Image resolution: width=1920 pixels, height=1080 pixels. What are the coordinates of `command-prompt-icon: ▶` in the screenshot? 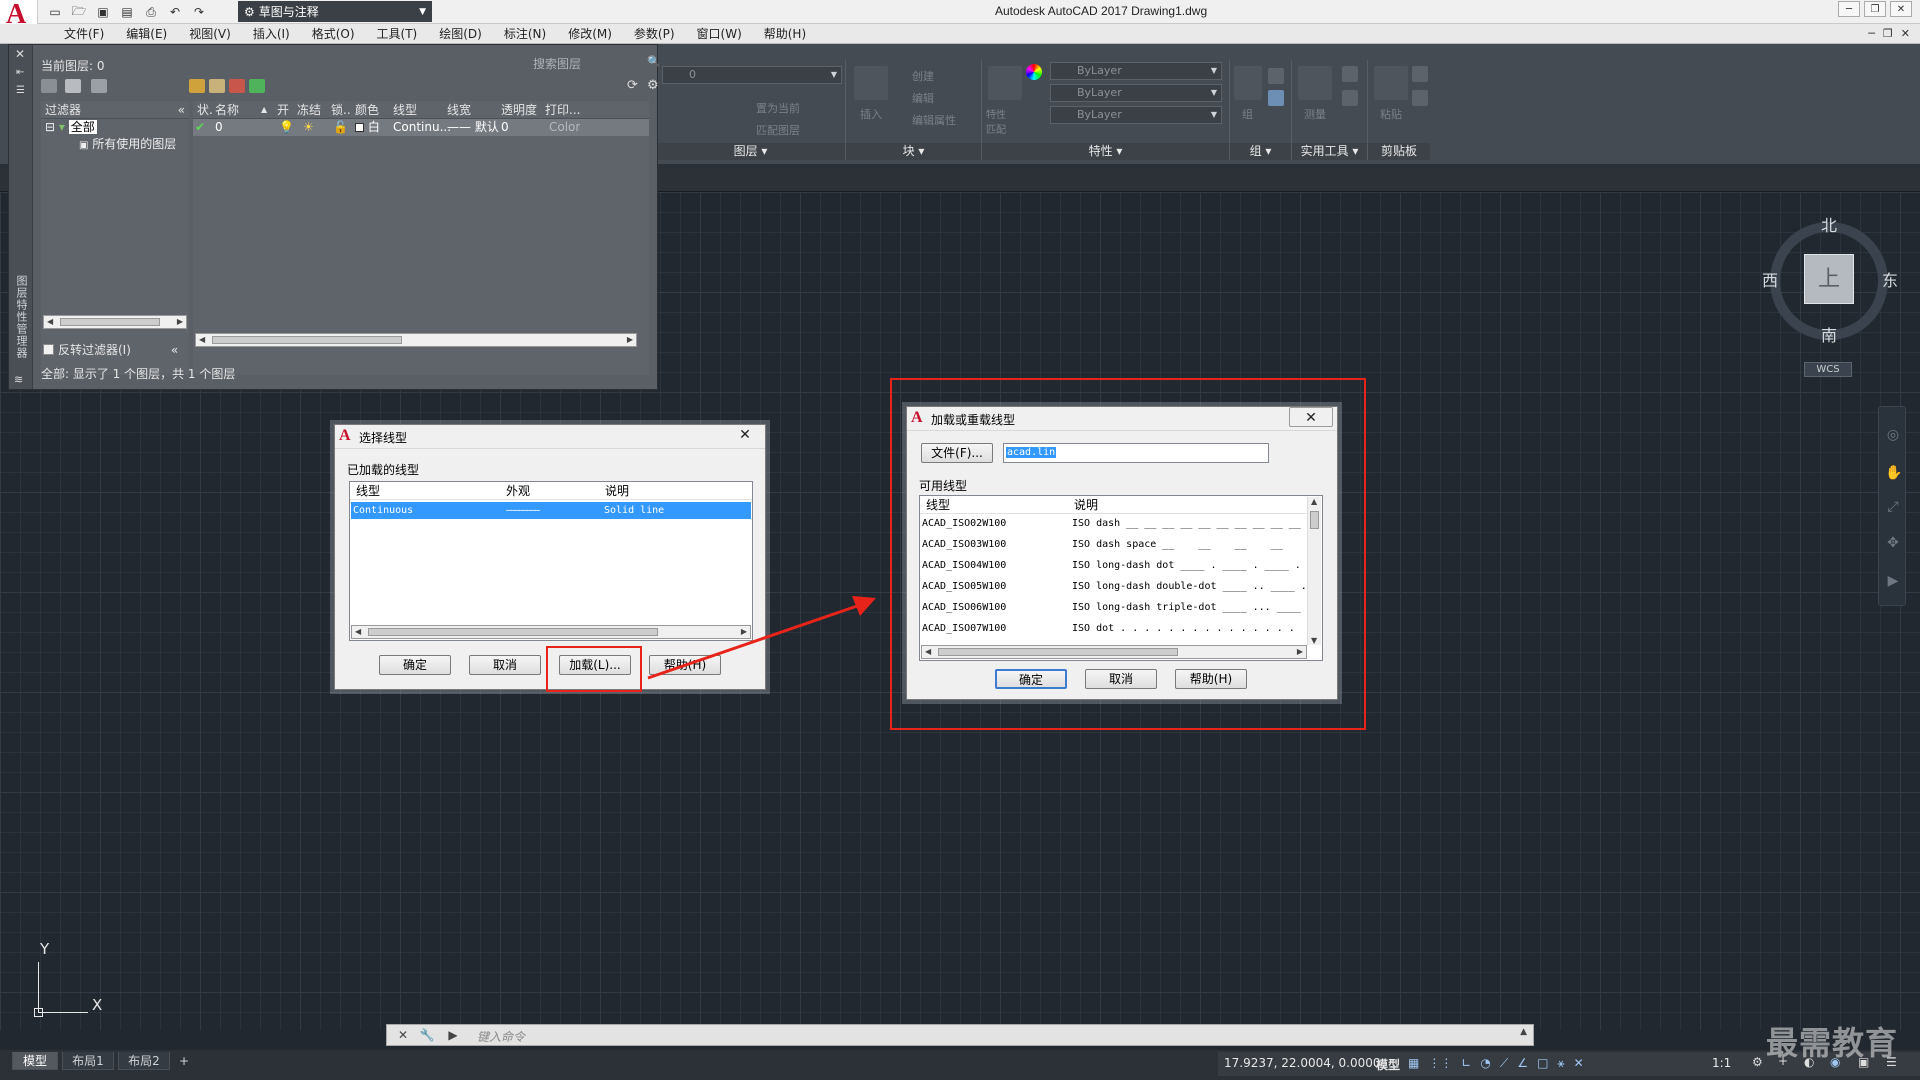 It's located at (453, 1035).